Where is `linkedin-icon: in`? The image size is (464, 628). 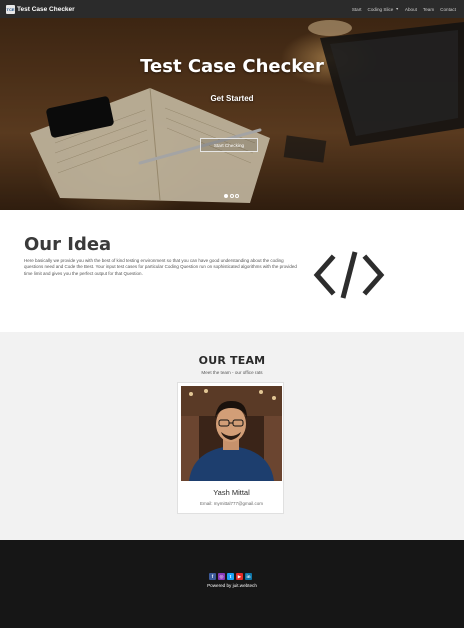 linkedin-icon: in is located at coordinates (248, 576).